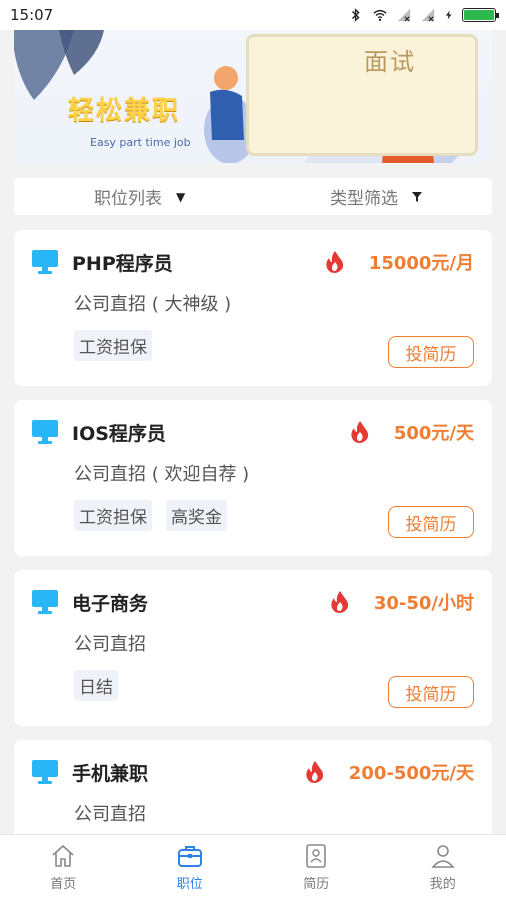 This screenshot has height=900, width=506. What do you see at coordinates (480, 15) in the screenshot?
I see `battery-icon` at bounding box center [480, 15].